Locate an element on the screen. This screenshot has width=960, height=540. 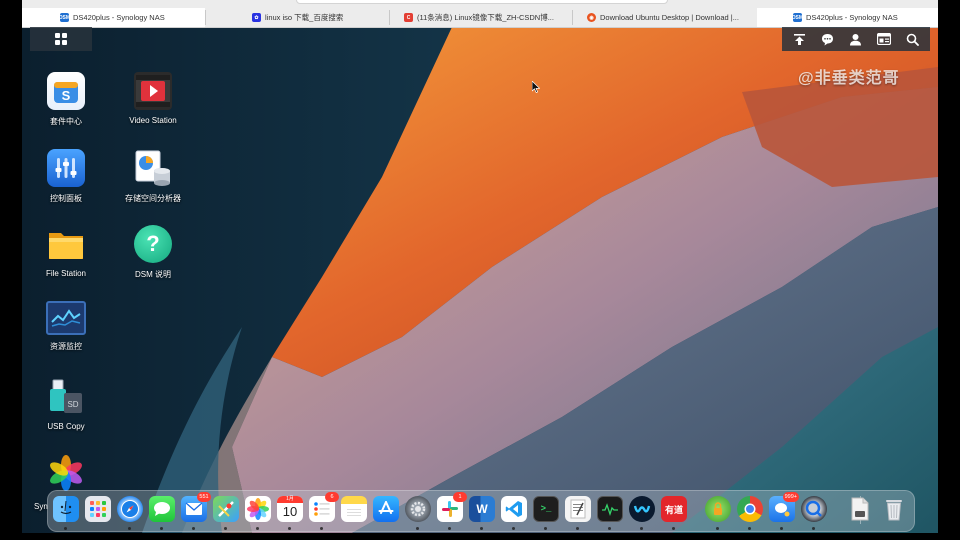
messages-icon is located at coordinates (162, 509).